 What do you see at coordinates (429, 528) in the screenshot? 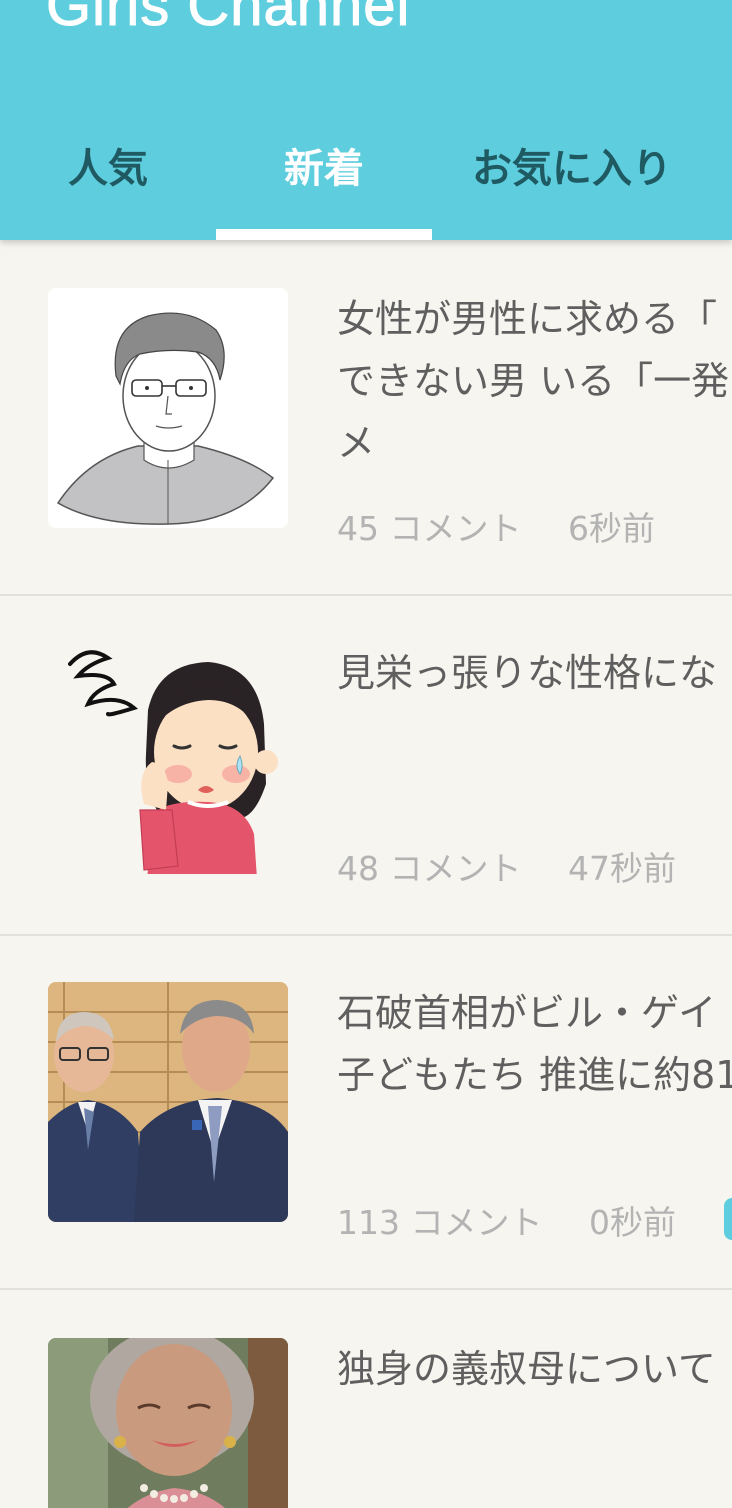
I see `comment-count: 45 コメント` at bounding box center [429, 528].